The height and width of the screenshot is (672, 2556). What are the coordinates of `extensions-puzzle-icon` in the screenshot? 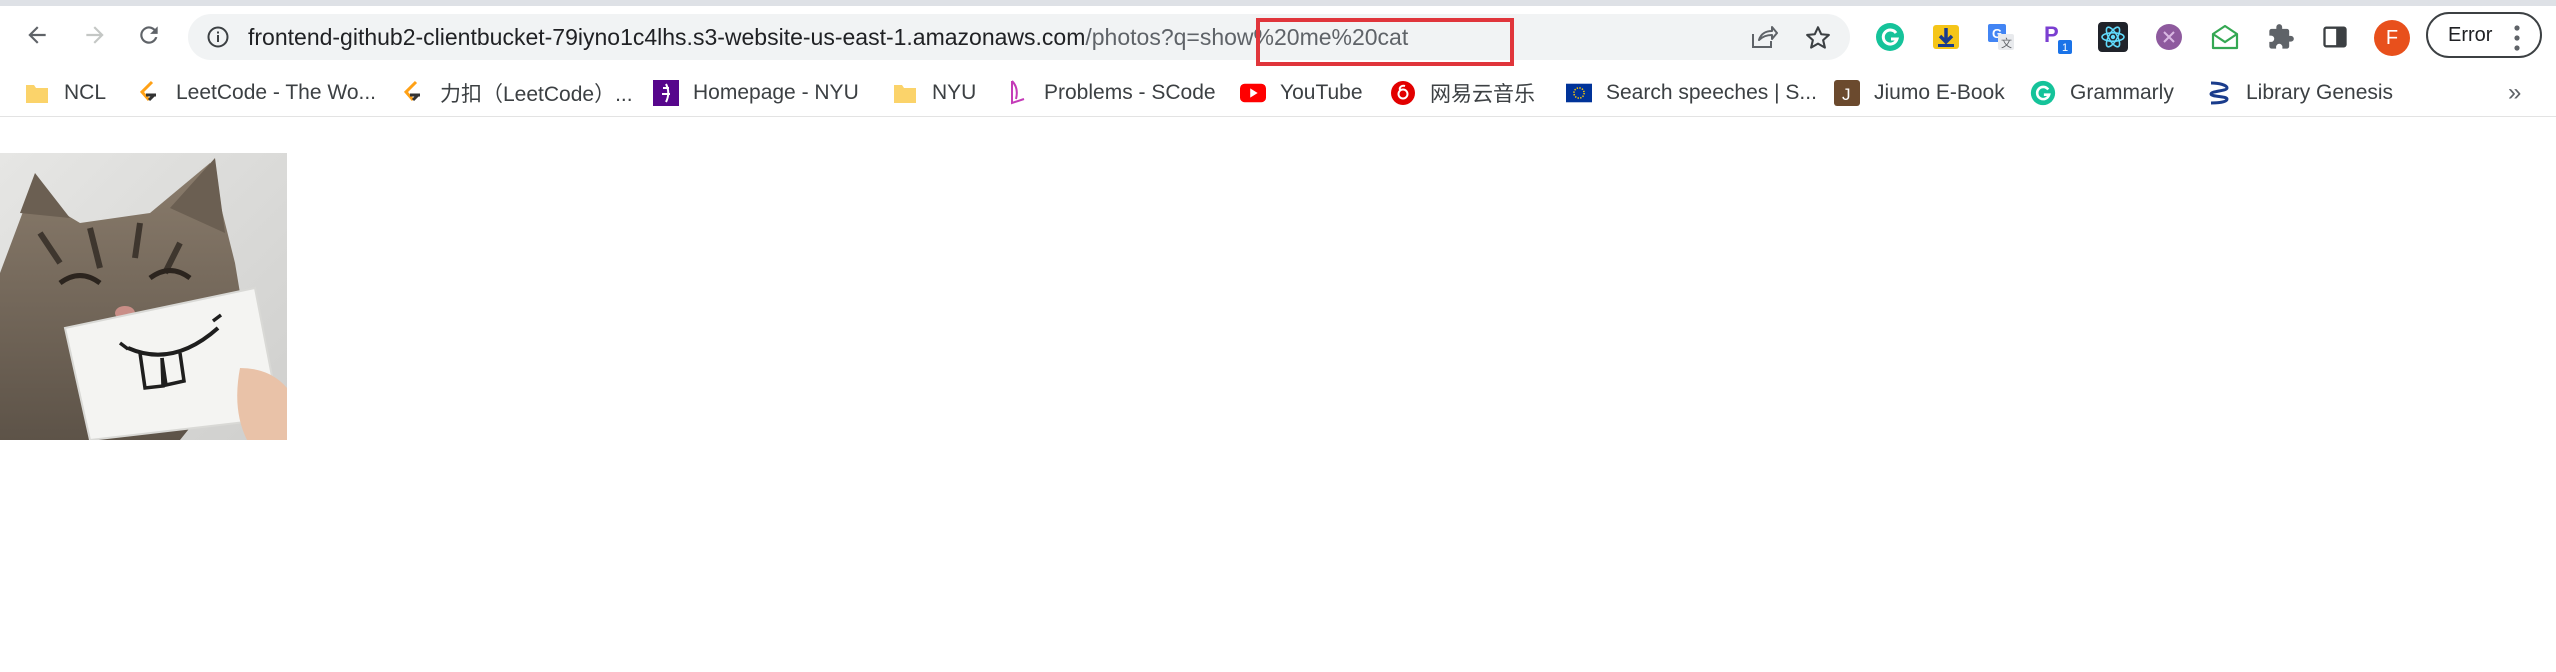 It's located at (2281, 37).